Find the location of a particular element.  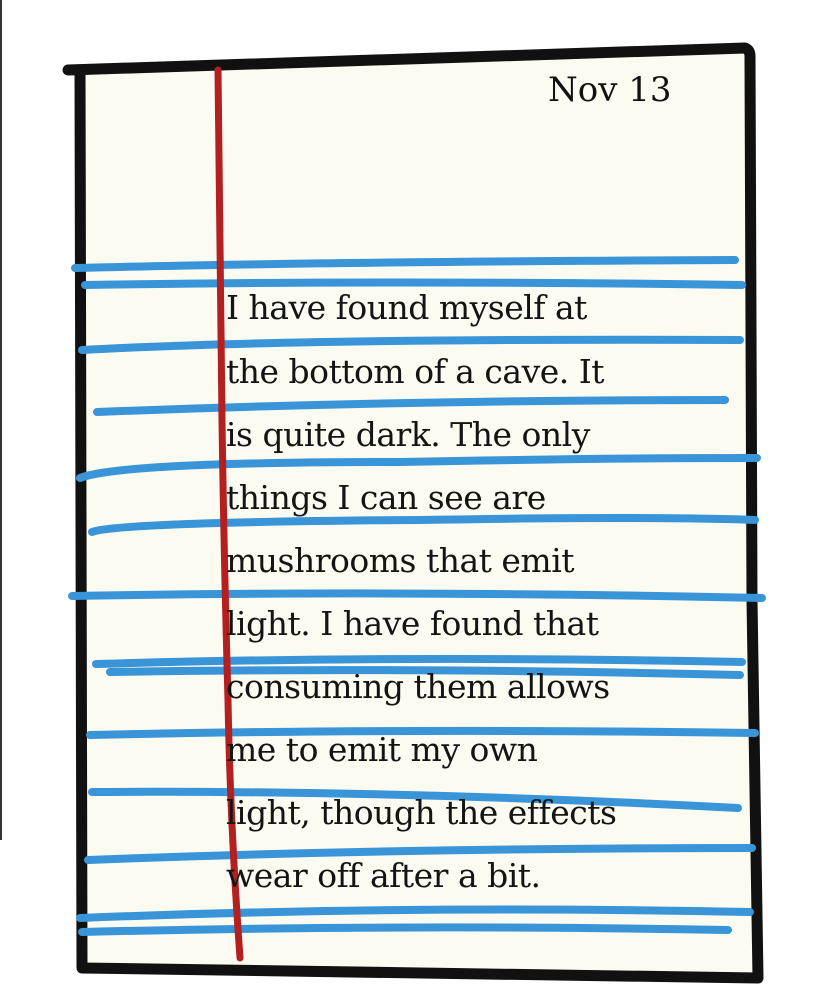

journal-text-line: light. I have found that is located at coordinates (412, 623).